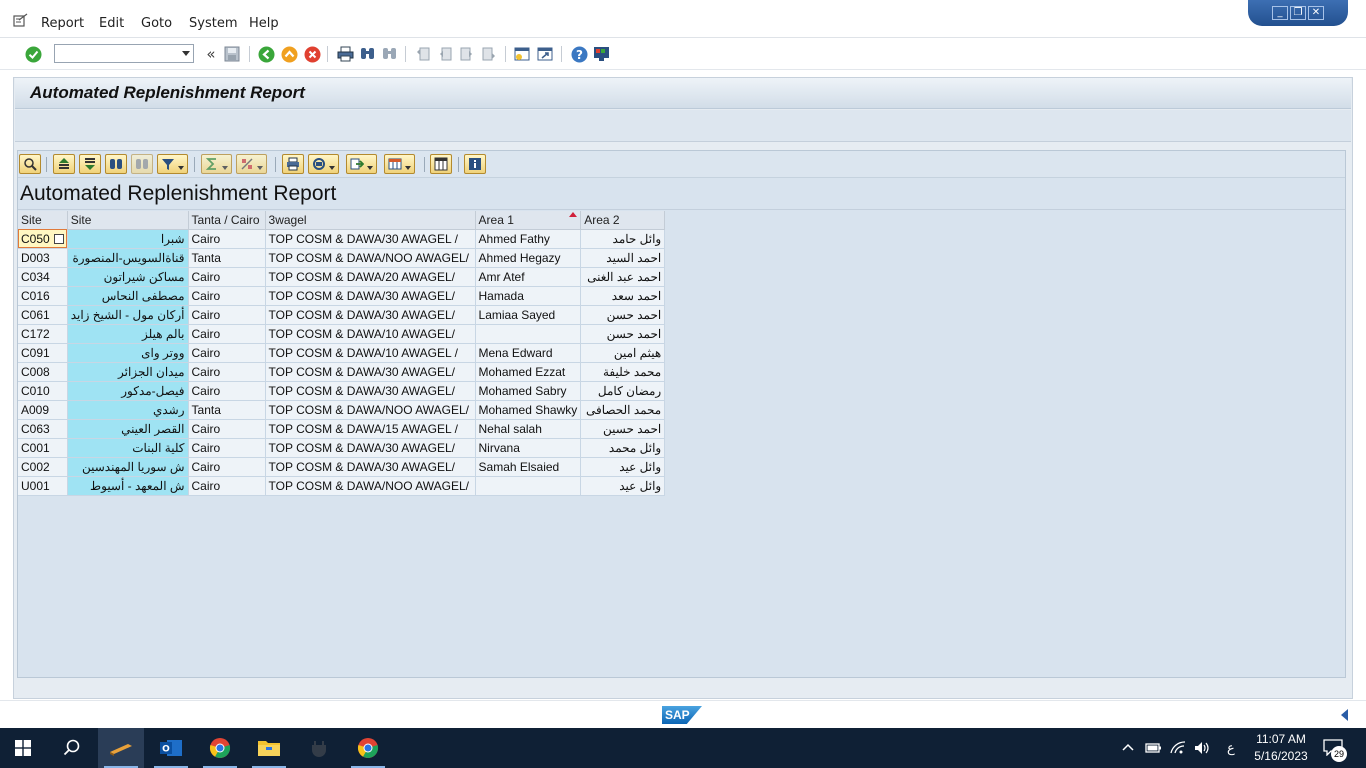 This screenshot has height=768, width=1366. Describe the element at coordinates (142, 164) in the screenshot. I see `find-next-button` at that location.